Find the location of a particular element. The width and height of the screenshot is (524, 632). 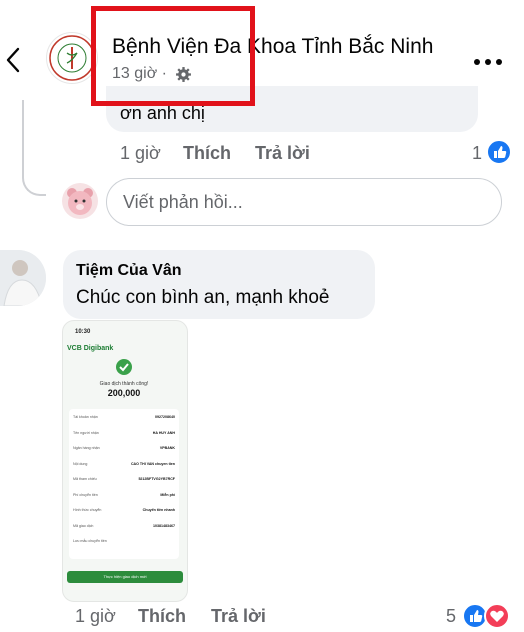

previous-reply-reaction-count: 1 is located at coordinates (477, 153).